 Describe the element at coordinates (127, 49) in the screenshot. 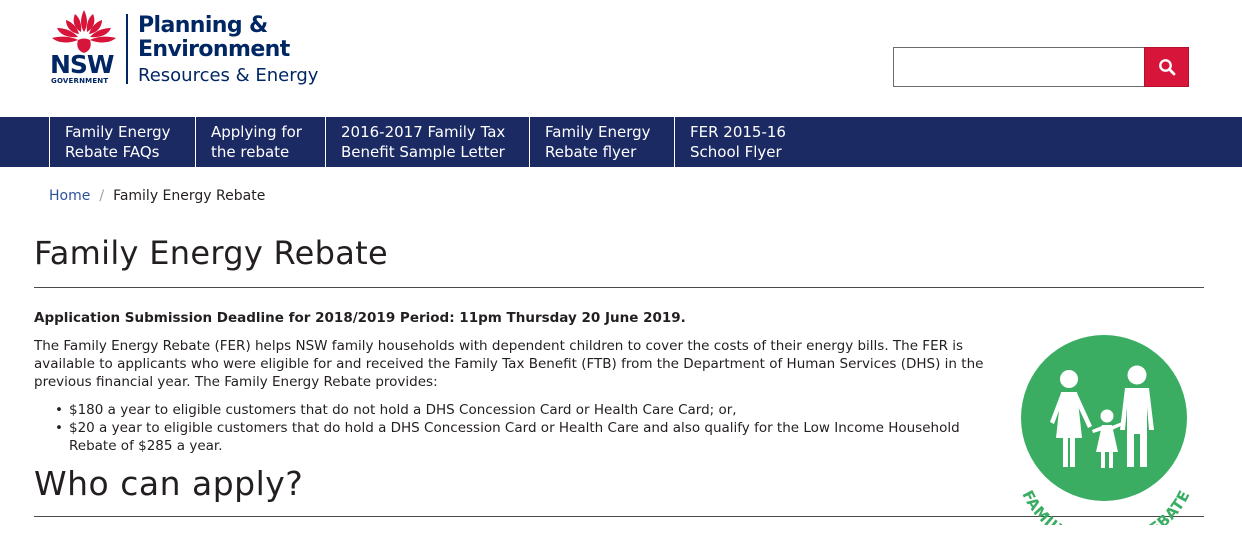

I see `logo-divider` at that location.